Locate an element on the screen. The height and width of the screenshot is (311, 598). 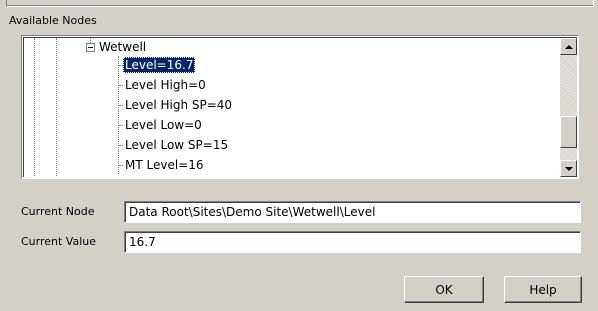
arrow-up-icon is located at coordinates (568, 46).